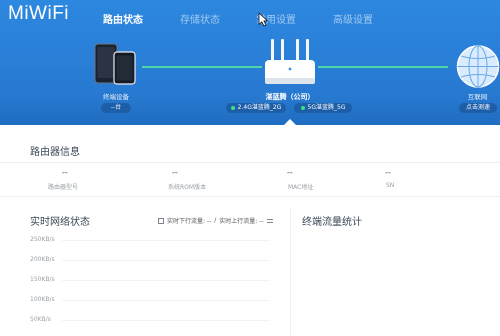 This screenshot has height=336, width=500. Describe the element at coordinates (259, 107) in the screenshot. I see `wifi-2g-label: 2.4G湛蓝腾_2G` at that location.